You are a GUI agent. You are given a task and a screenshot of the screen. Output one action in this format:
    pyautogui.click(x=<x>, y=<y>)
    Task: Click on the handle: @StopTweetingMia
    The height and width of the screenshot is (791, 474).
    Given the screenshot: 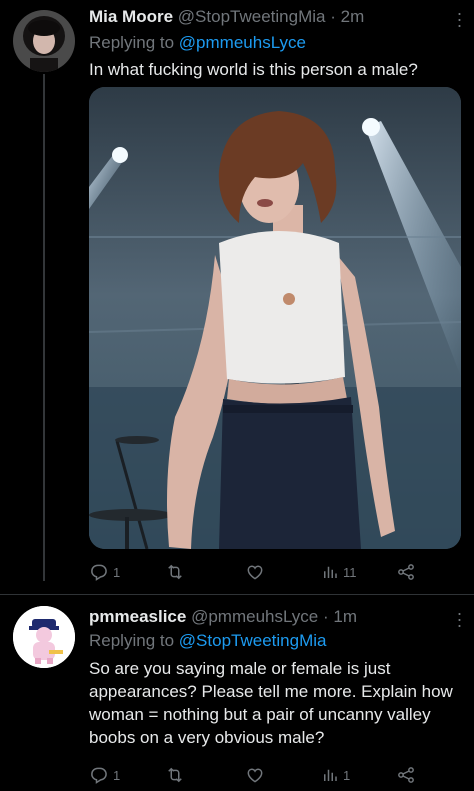 What is the action you would take?
    pyautogui.click(x=252, y=16)
    